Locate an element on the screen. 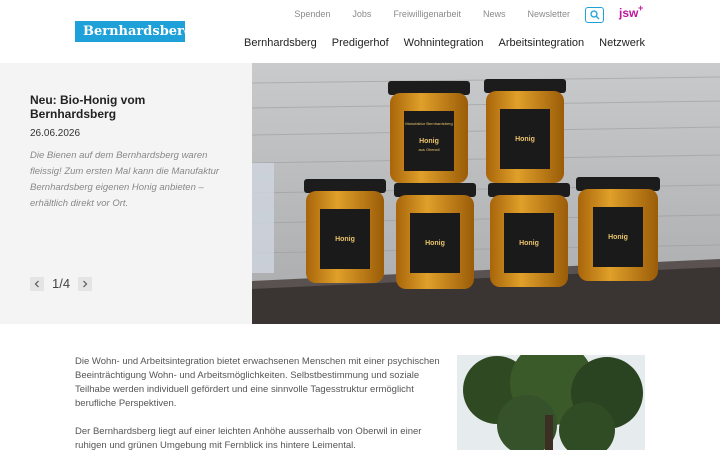 The image size is (720, 450). slider-pager: 1/4 is located at coordinates (61, 283).